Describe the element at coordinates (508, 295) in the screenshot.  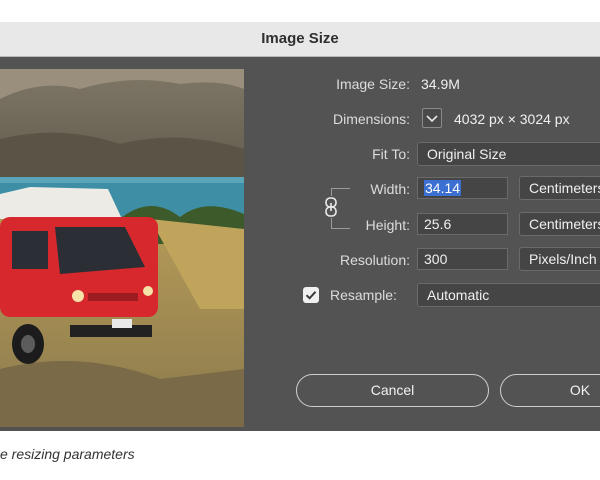
I see `resample-method-dropdown: Automatic` at that location.